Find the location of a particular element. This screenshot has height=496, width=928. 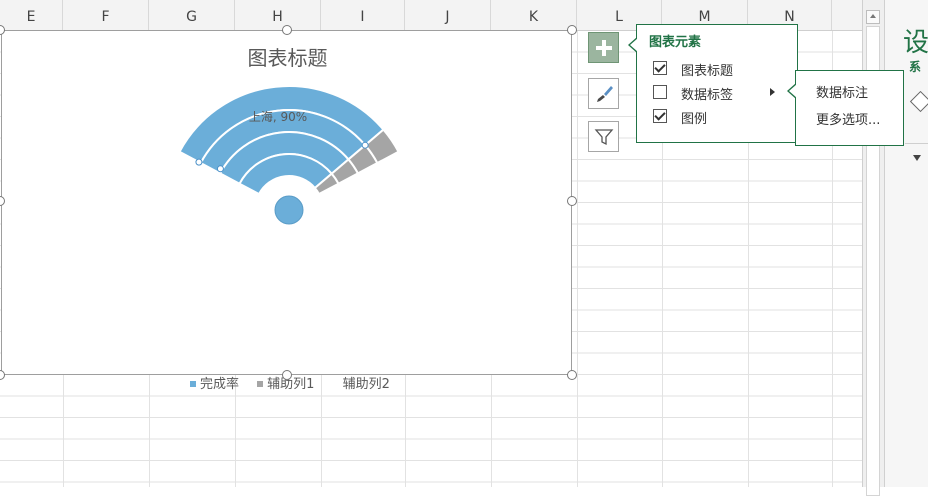

chart-styles-button is located at coordinates (603, 93).